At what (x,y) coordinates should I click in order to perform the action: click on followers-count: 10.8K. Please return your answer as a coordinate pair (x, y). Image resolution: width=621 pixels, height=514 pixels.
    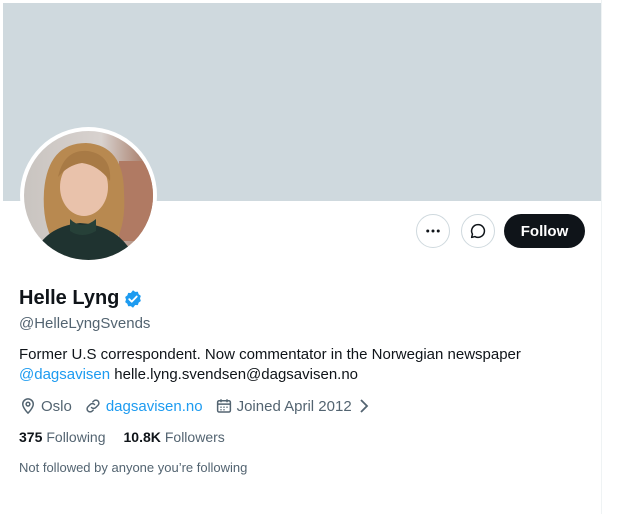
    Looking at the image, I should click on (142, 437).